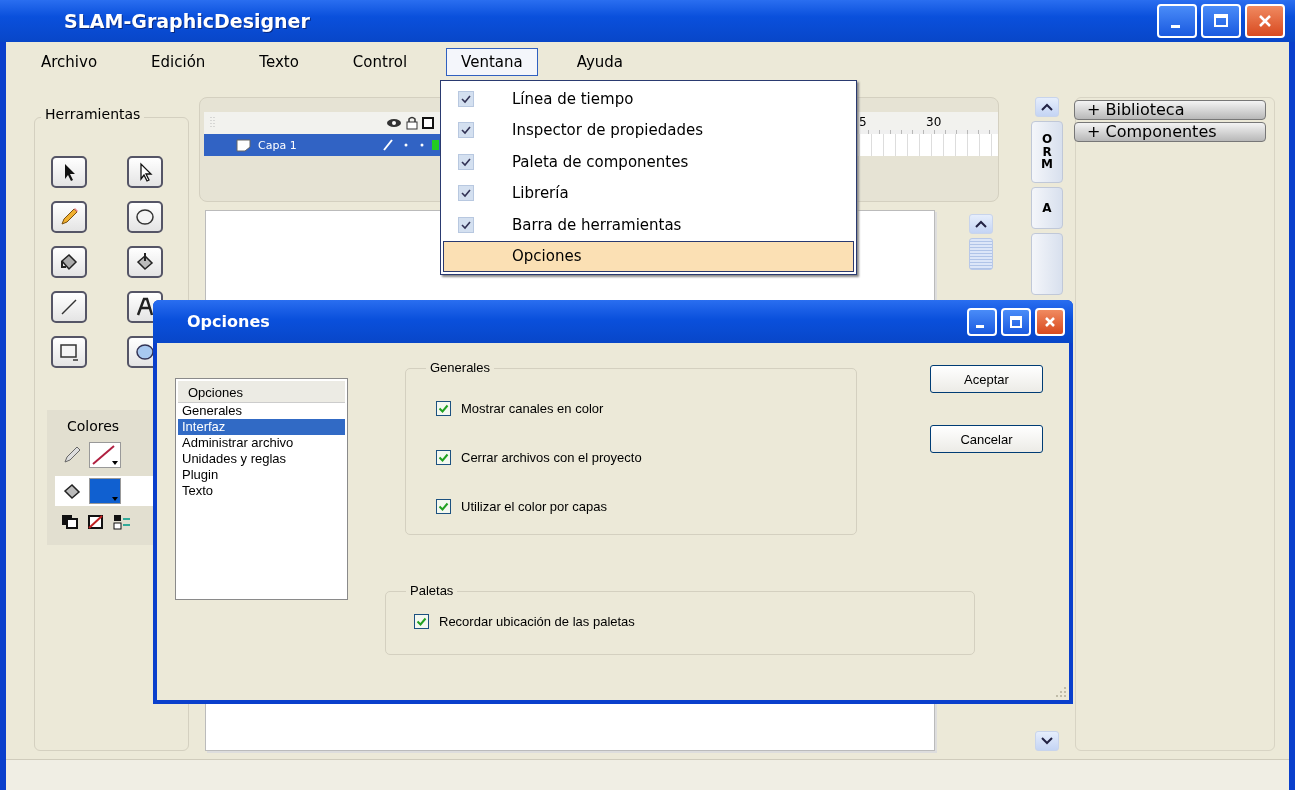 The height and width of the screenshot is (790, 1295). I want to click on panel-toggle-button: + Biblioteca, so click(1170, 110).